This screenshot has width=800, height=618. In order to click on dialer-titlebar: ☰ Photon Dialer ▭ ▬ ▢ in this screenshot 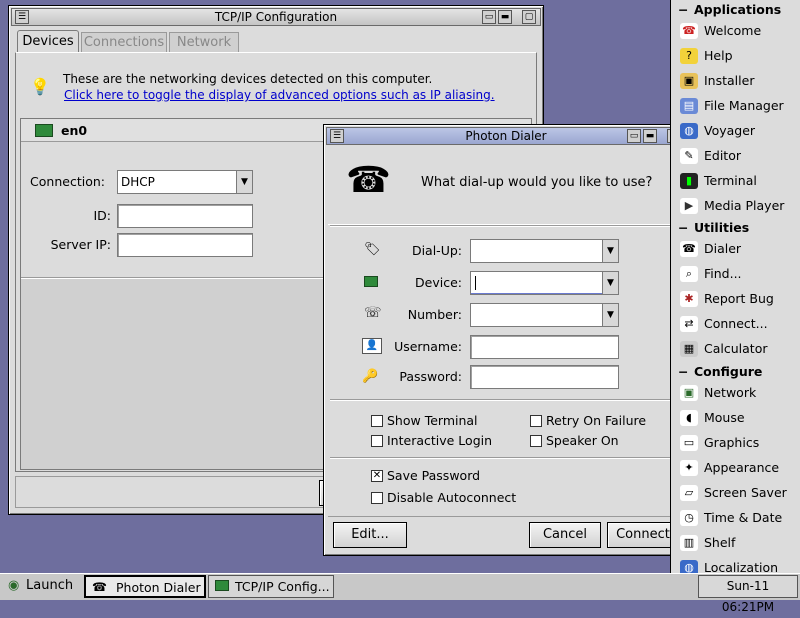, I will do `click(506, 136)`.